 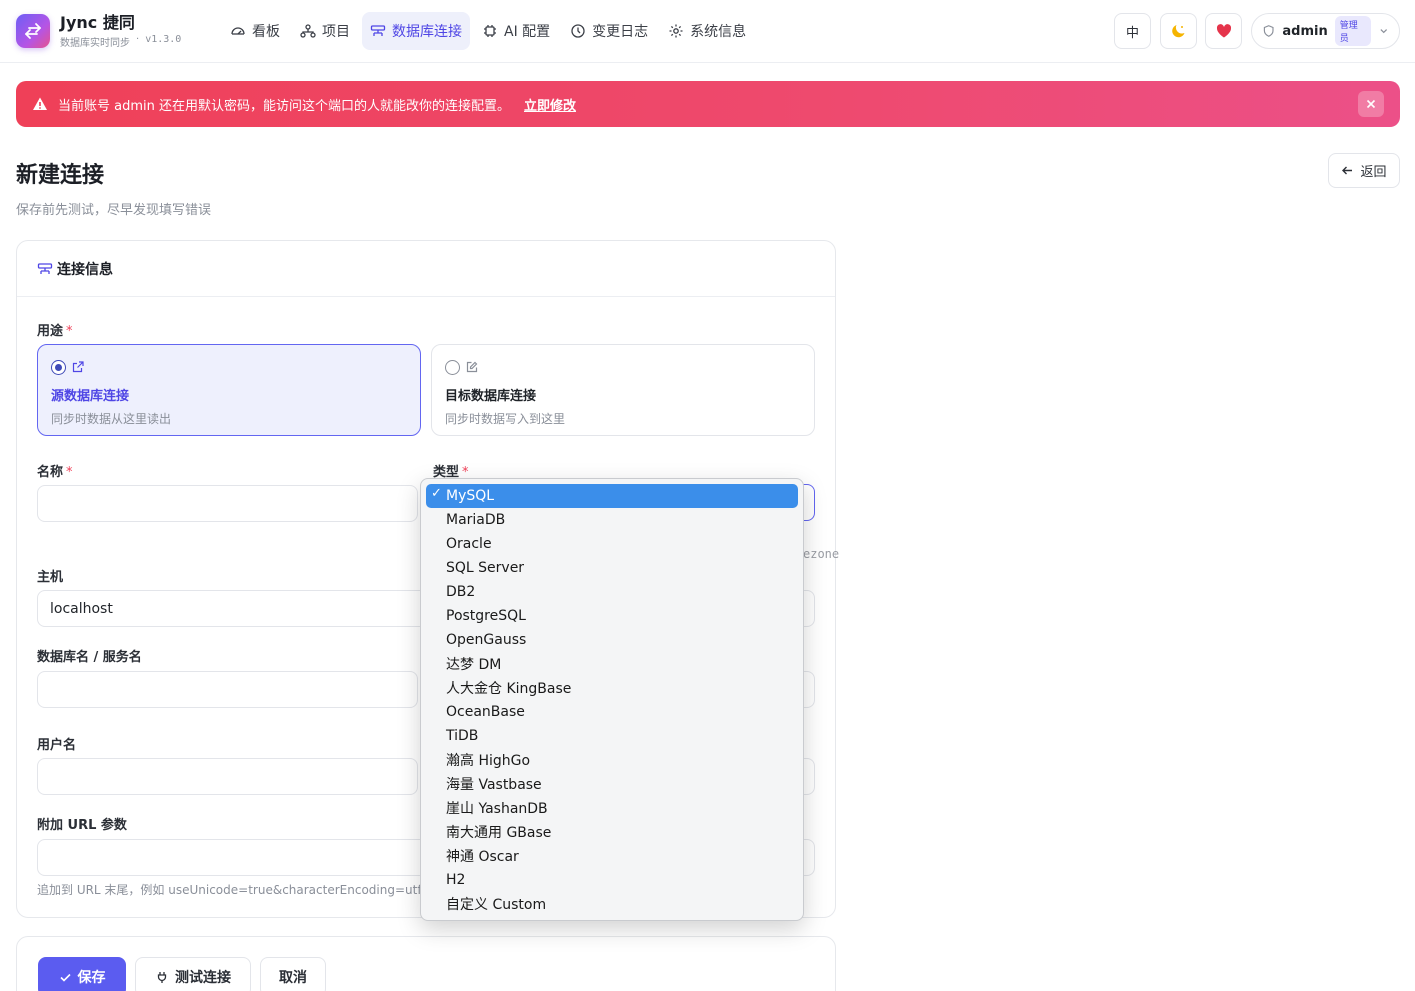 I want to click on user-name: admin, so click(x=1305, y=31).